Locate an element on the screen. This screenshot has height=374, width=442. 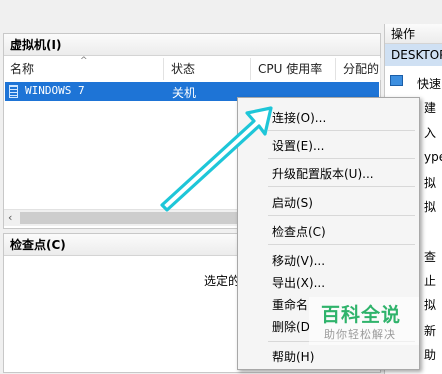
action-item-6: 拟 is located at coordinates (430, 206).